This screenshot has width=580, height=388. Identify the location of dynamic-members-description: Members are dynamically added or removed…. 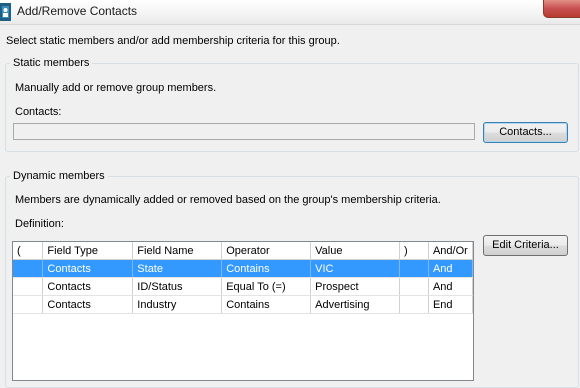
(228, 200).